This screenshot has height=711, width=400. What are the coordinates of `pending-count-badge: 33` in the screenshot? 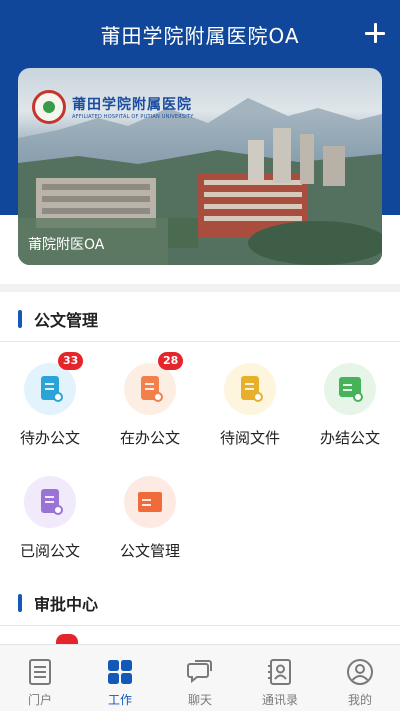 It's located at (71, 361).